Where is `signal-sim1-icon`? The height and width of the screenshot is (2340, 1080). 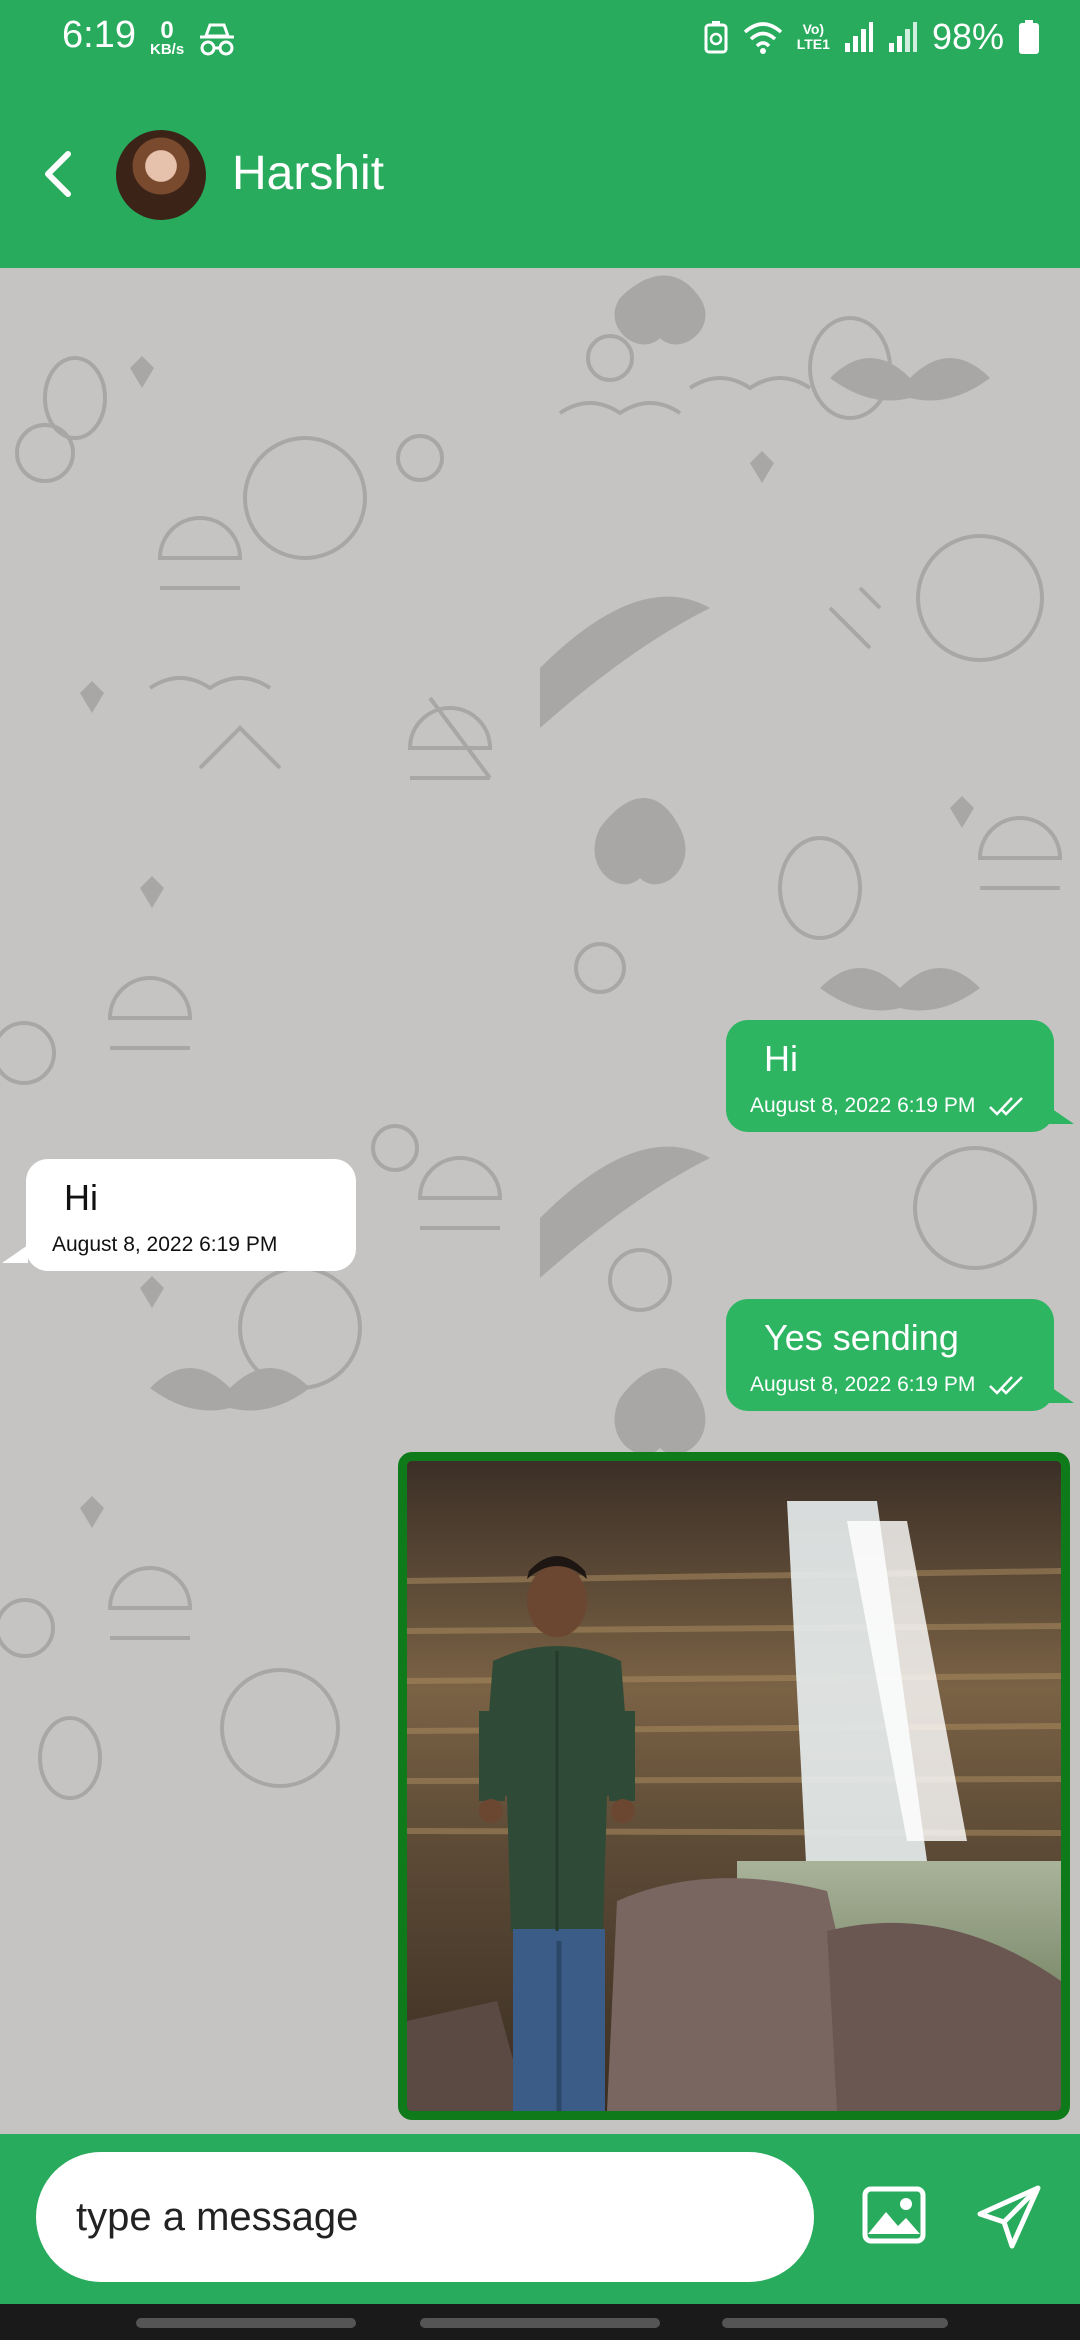 signal-sim1-icon is located at coordinates (858, 37).